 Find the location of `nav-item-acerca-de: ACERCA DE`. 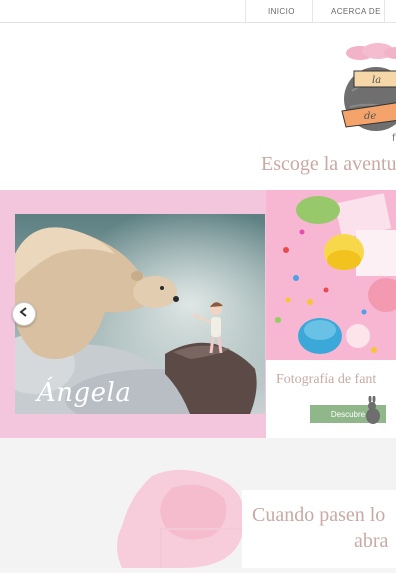

nav-item-acerca-de: ACERCA DE is located at coordinates (356, 11).